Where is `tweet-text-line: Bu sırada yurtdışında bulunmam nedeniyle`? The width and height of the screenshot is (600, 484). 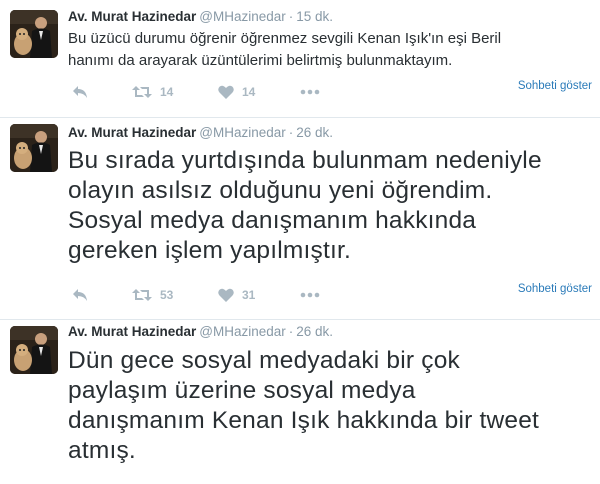
tweet-text-line: Bu sırada yurtdışında bulunmam nedeniyle is located at coordinates (305, 160).